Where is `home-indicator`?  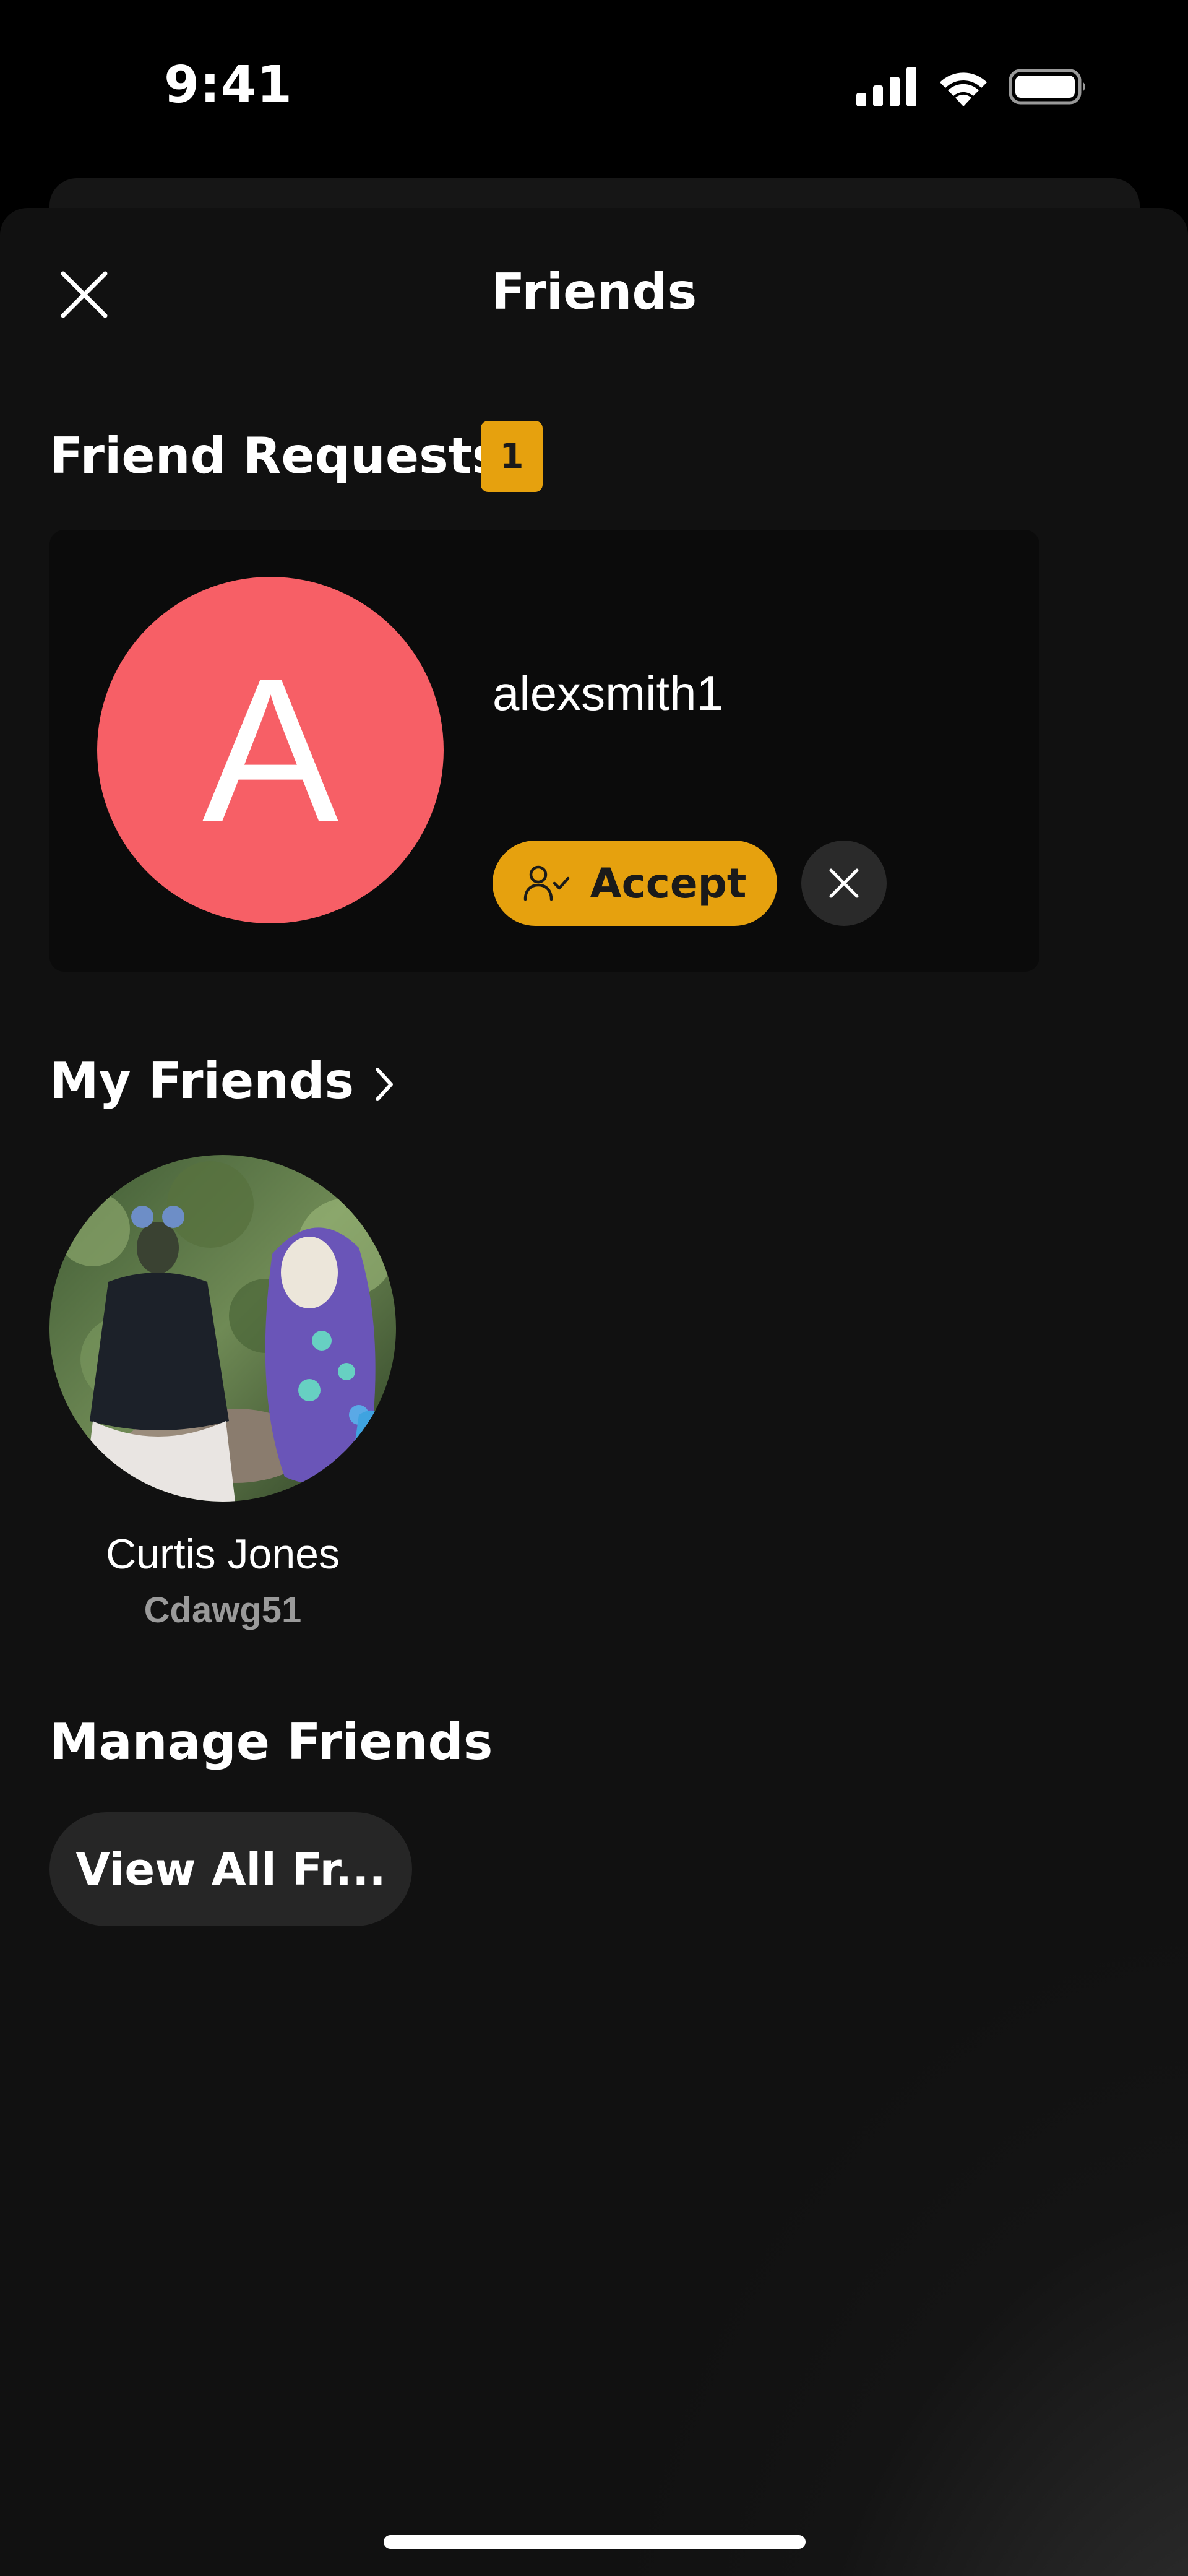 home-indicator is located at coordinates (595, 2542).